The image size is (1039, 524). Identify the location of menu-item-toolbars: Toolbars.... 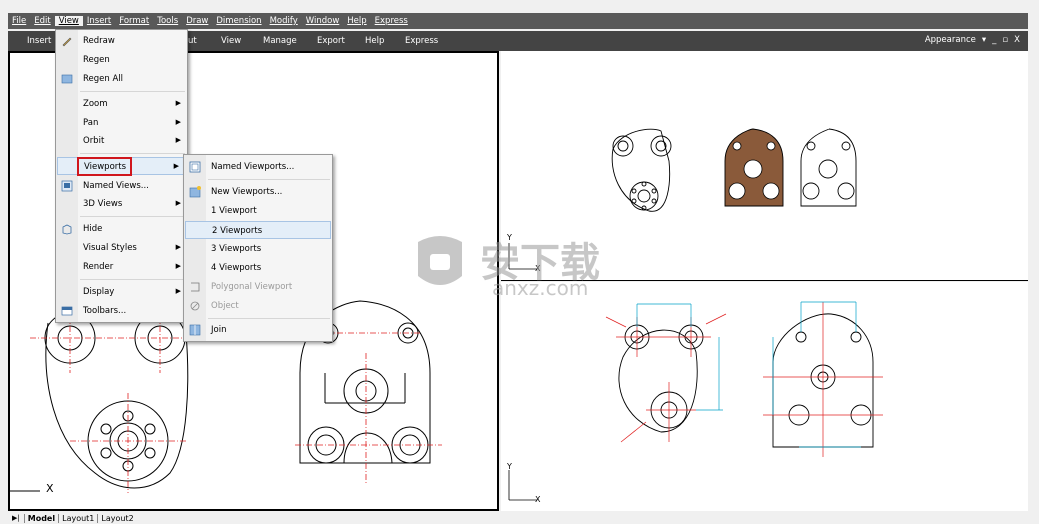
(121, 311).